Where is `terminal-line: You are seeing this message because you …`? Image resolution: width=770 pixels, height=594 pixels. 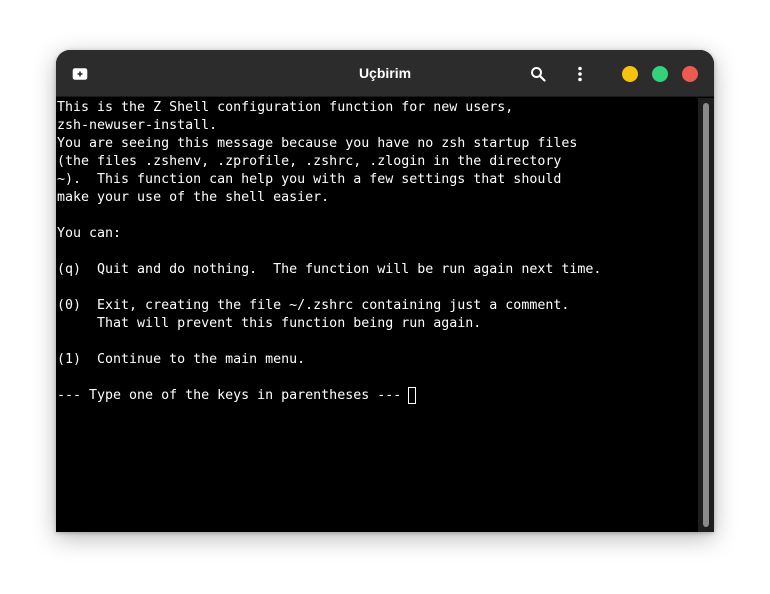
terminal-line: You are seeing this message because you … is located at coordinates (317, 143).